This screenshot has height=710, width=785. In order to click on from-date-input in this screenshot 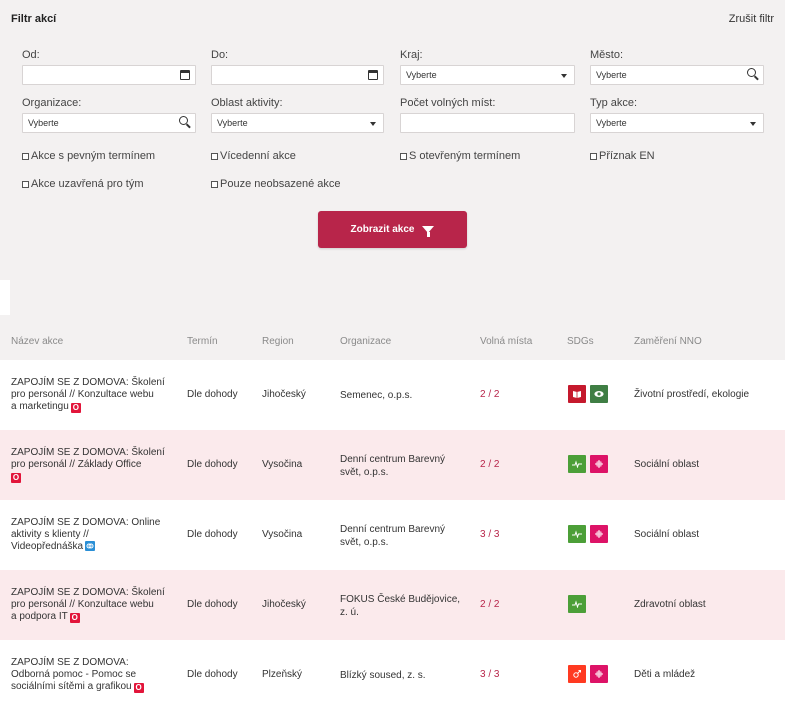, I will do `click(109, 75)`.